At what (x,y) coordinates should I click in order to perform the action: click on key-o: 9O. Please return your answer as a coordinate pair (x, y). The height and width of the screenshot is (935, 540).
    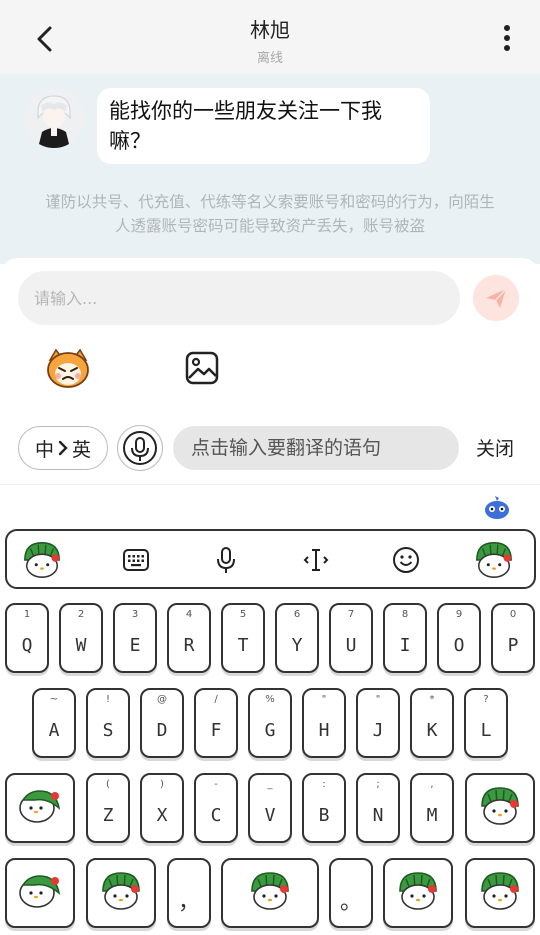
    Looking at the image, I should click on (459, 638).